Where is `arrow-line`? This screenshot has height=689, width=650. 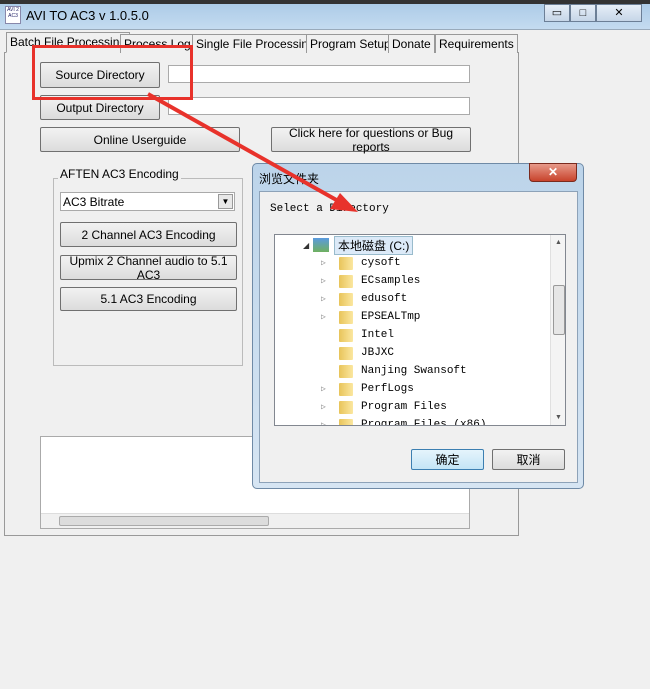 arrow-line is located at coordinates (244, 148).